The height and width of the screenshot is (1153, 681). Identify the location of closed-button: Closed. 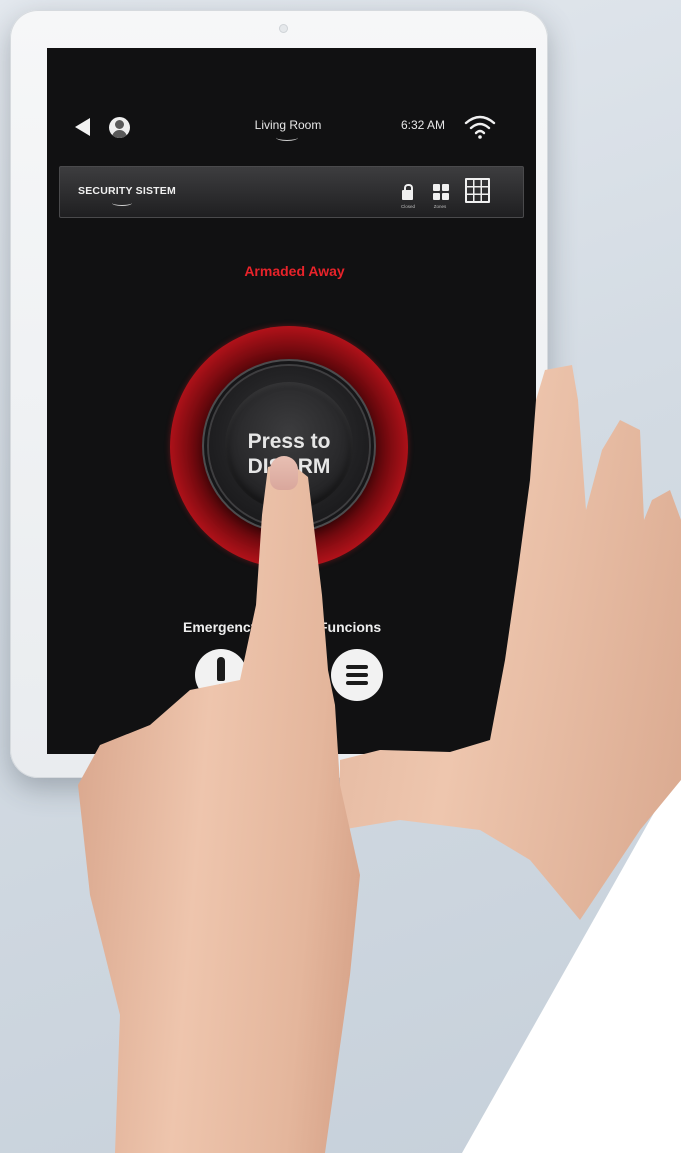
(408, 197).